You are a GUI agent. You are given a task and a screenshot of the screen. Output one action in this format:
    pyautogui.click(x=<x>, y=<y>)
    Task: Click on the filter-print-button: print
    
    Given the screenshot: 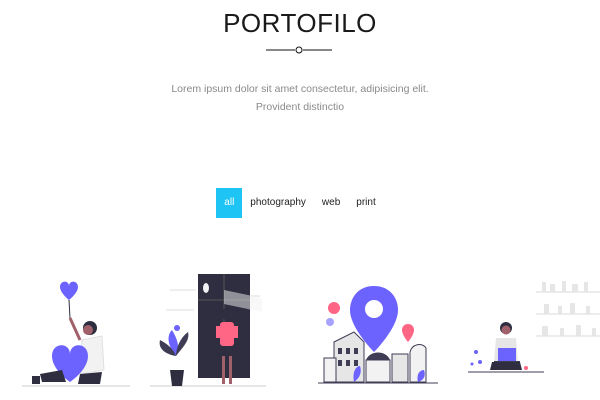 What is the action you would take?
    pyautogui.click(x=365, y=203)
    